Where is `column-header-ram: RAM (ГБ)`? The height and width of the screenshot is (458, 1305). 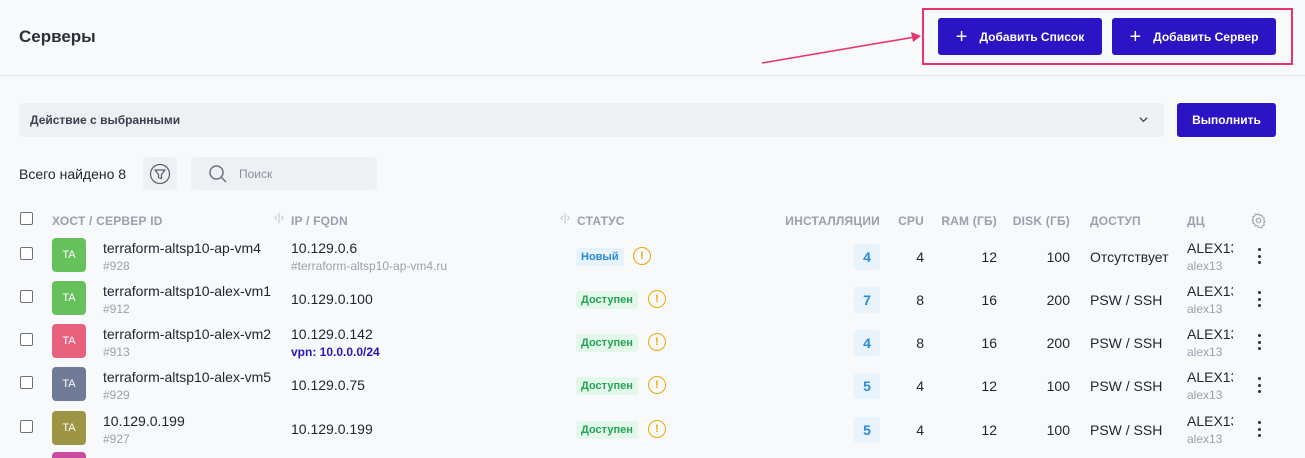 column-header-ram: RAM (ГБ) is located at coordinates (963, 221).